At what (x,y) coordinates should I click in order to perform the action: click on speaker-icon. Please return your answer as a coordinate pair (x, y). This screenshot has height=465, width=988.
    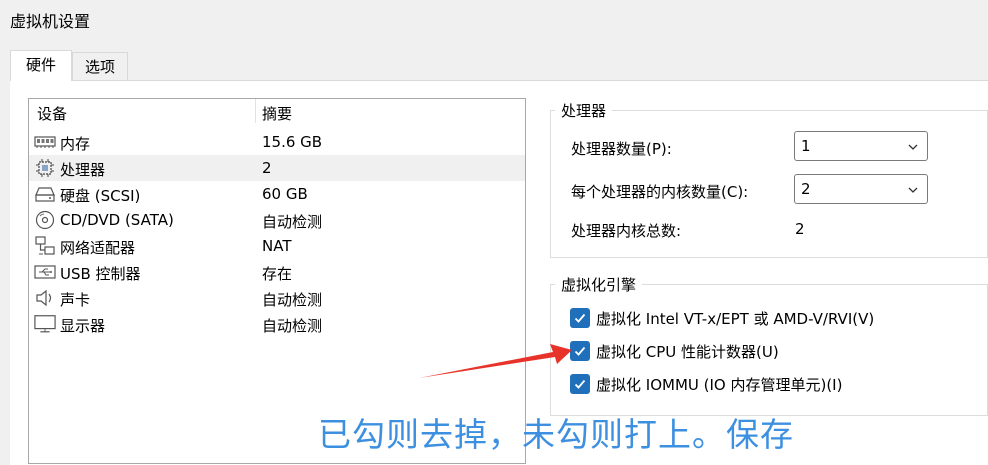
    Looking at the image, I should click on (45, 298).